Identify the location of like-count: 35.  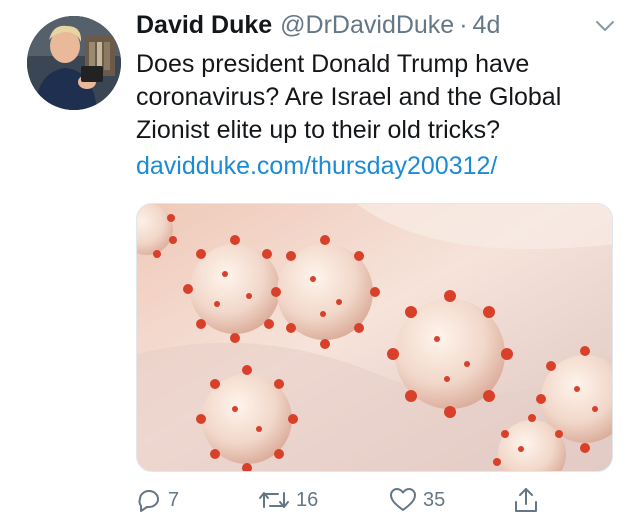
(434, 499).